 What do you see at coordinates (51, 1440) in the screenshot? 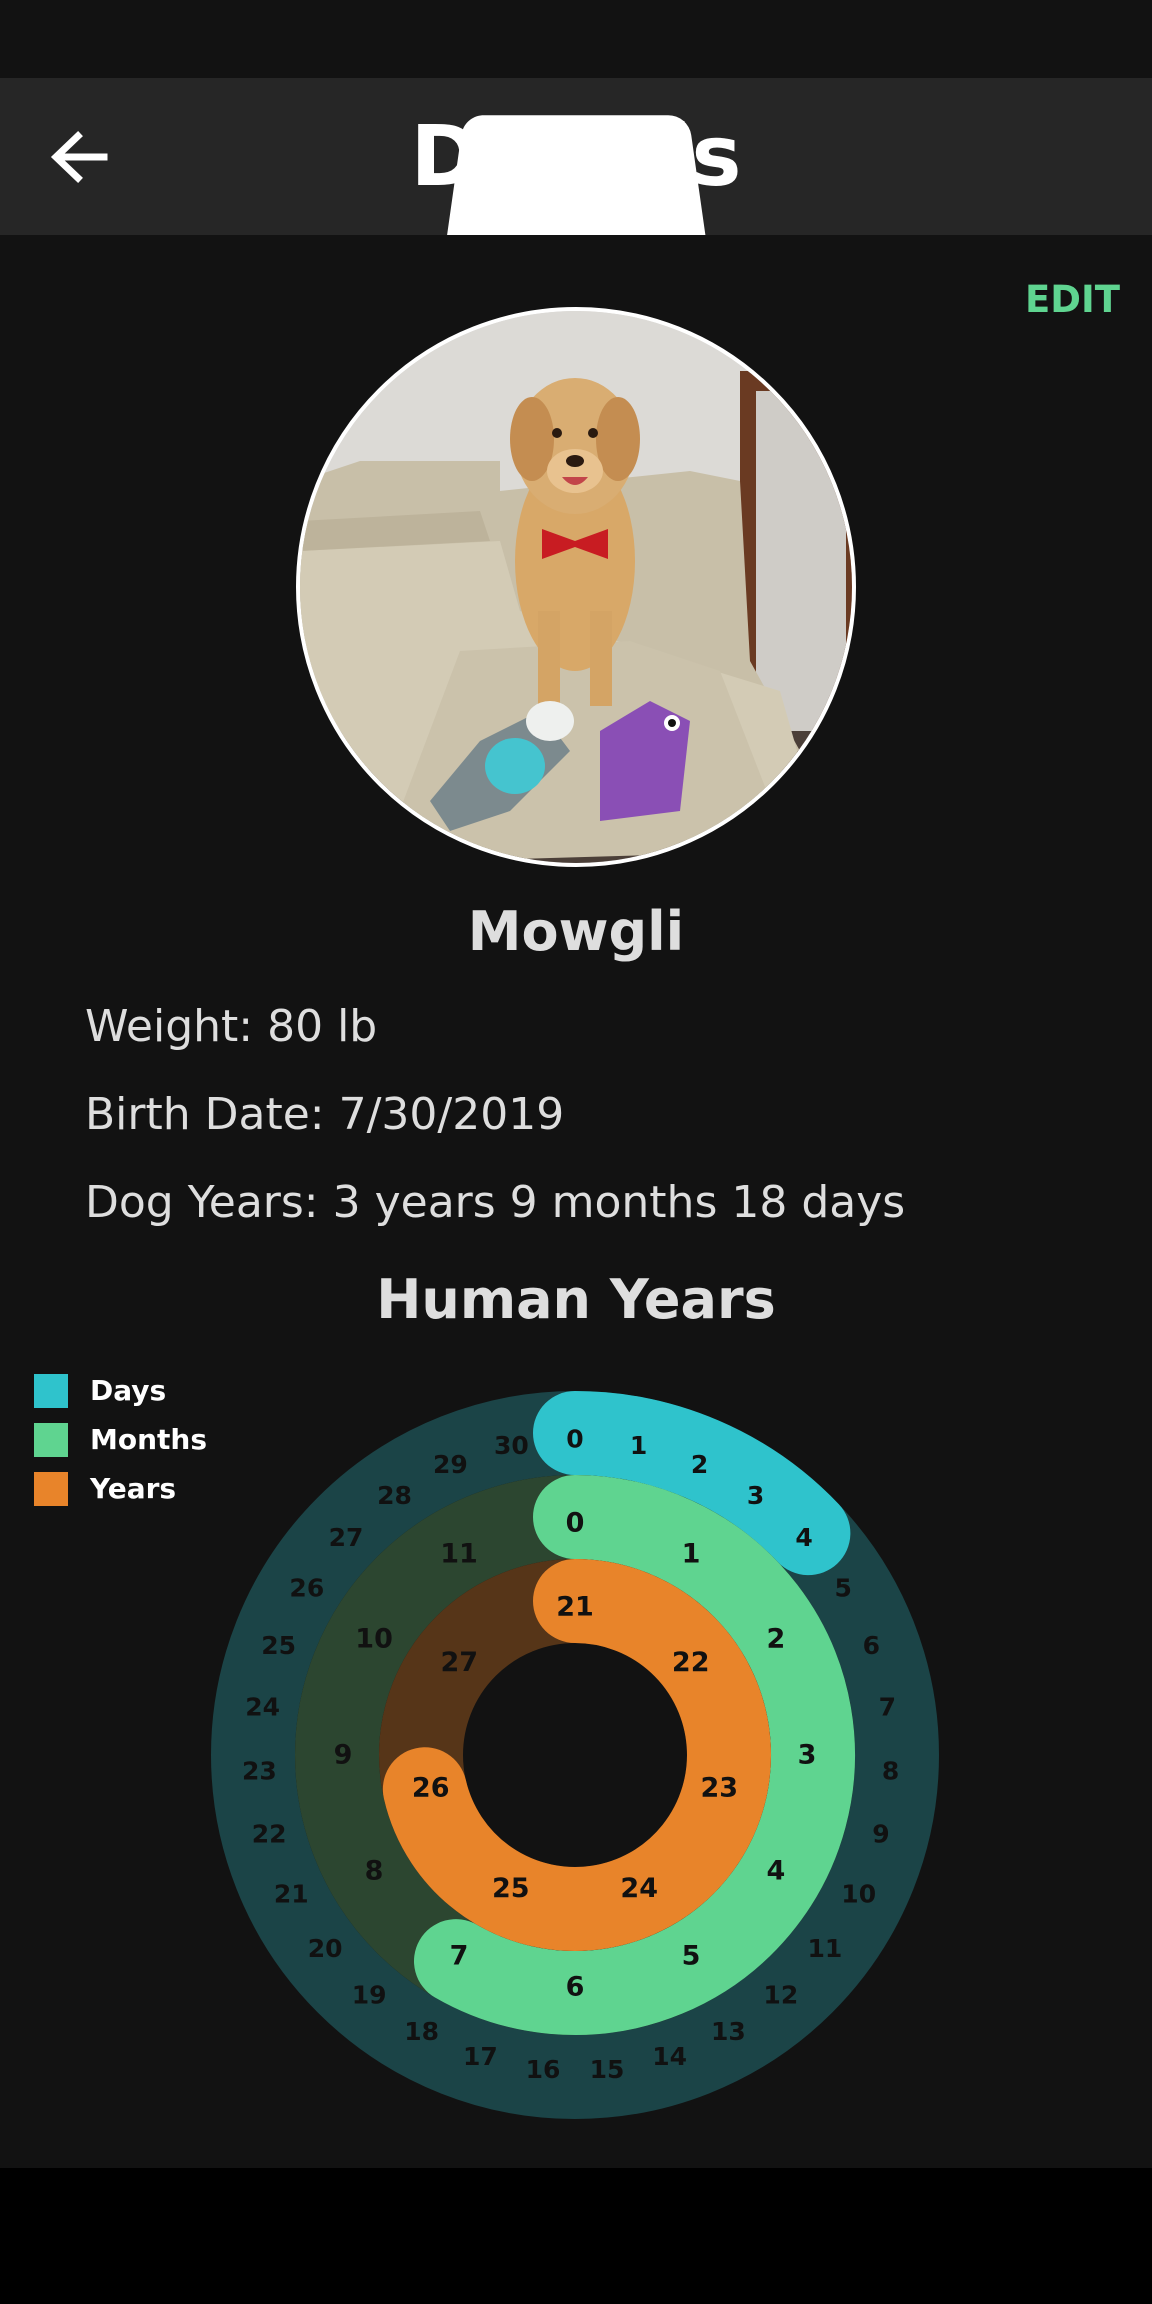
I see `legend-months-swatch` at bounding box center [51, 1440].